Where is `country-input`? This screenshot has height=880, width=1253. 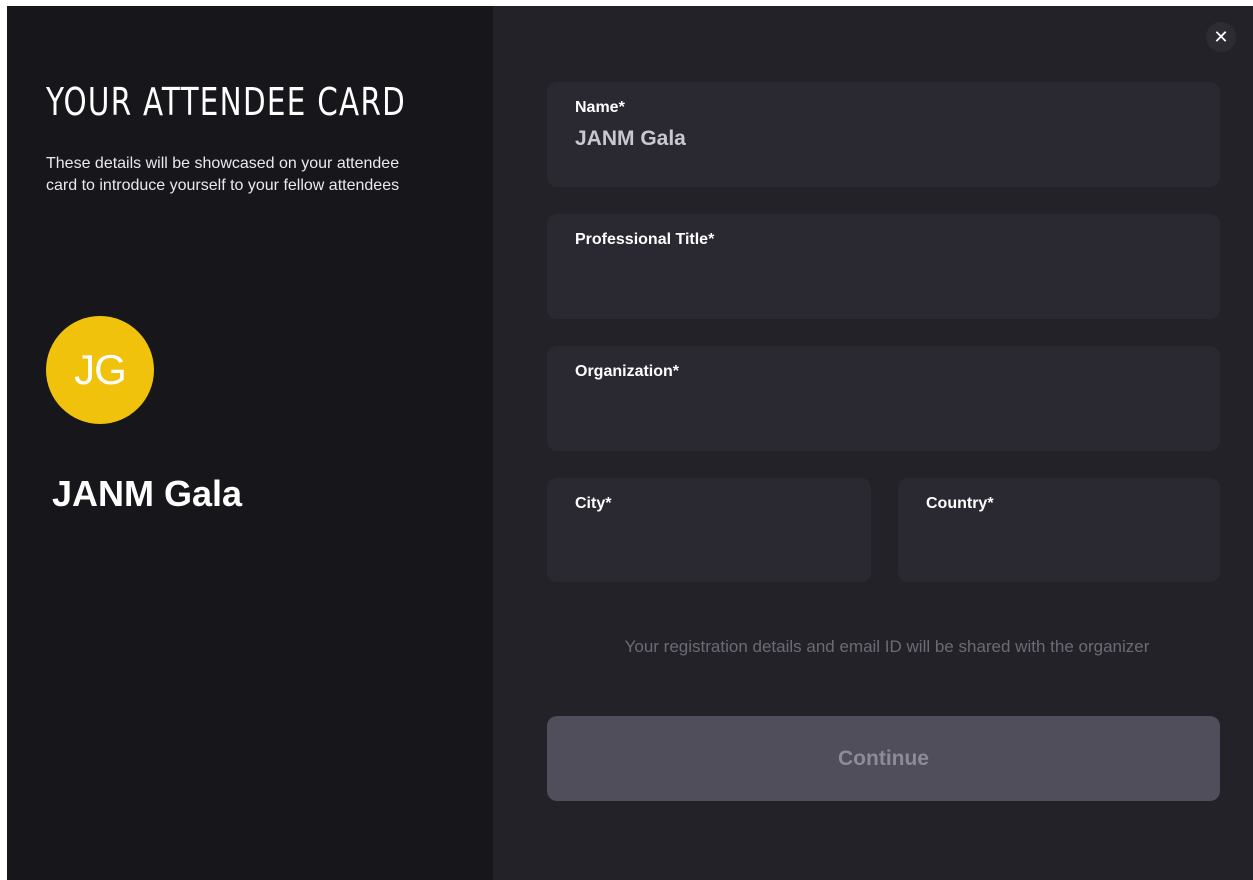
country-input is located at coordinates (1059, 535).